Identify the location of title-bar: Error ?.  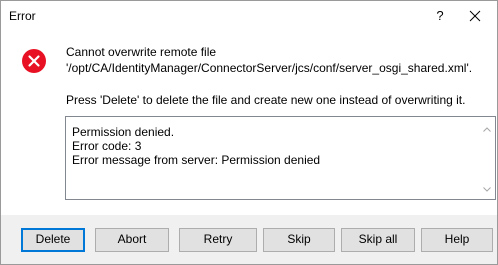
(249, 16).